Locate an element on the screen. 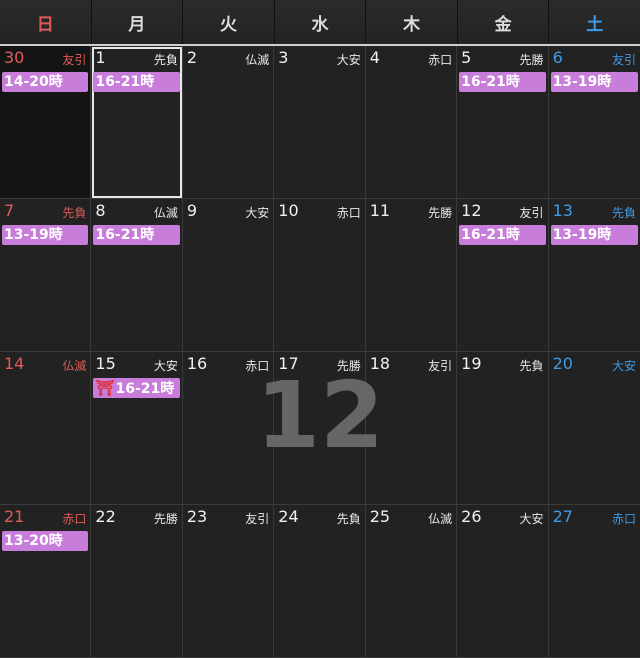  day-number: 4 is located at coordinates (374, 57).